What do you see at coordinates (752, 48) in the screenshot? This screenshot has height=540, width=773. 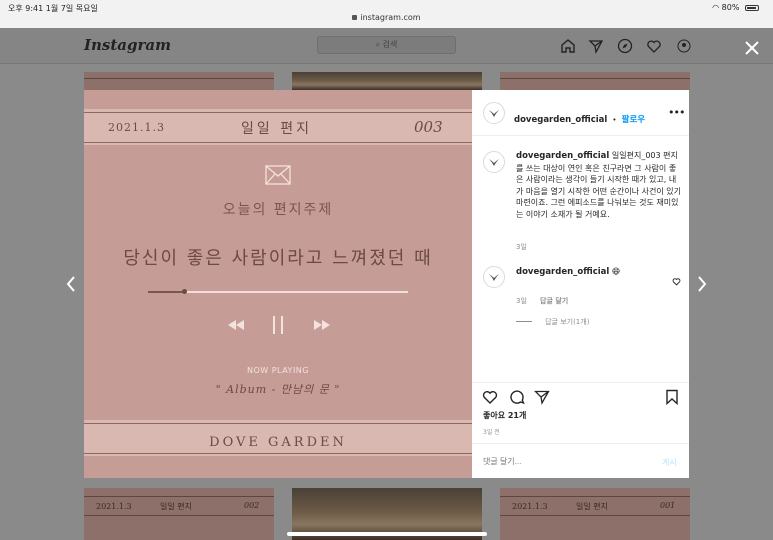 I see `close-icon` at bounding box center [752, 48].